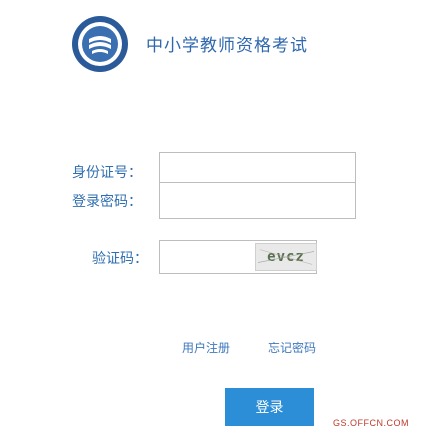 The height and width of the screenshot is (435, 435). What do you see at coordinates (269, 407) in the screenshot?
I see `login-button: 登录` at bounding box center [269, 407].